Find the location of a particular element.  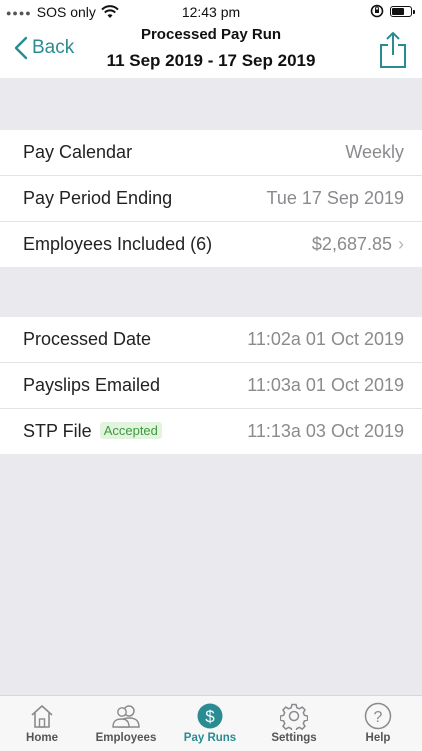

row-value: Weekly is located at coordinates (374, 152).